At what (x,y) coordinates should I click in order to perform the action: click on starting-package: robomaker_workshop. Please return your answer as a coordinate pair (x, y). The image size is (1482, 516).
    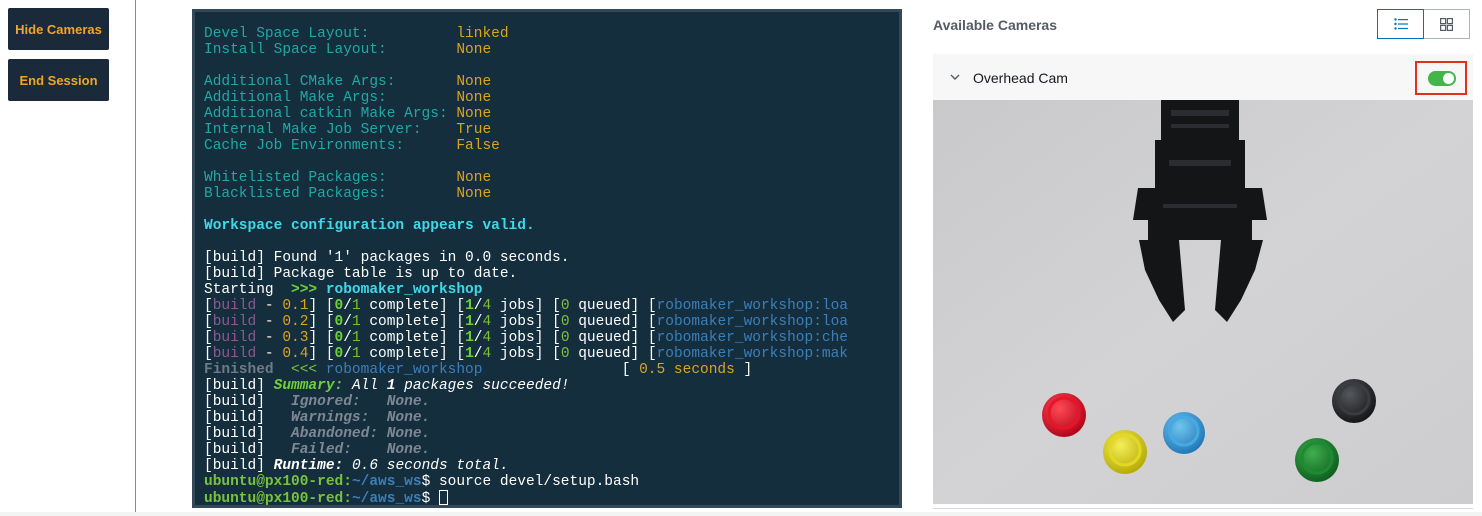
    Looking at the image, I should click on (404, 290).